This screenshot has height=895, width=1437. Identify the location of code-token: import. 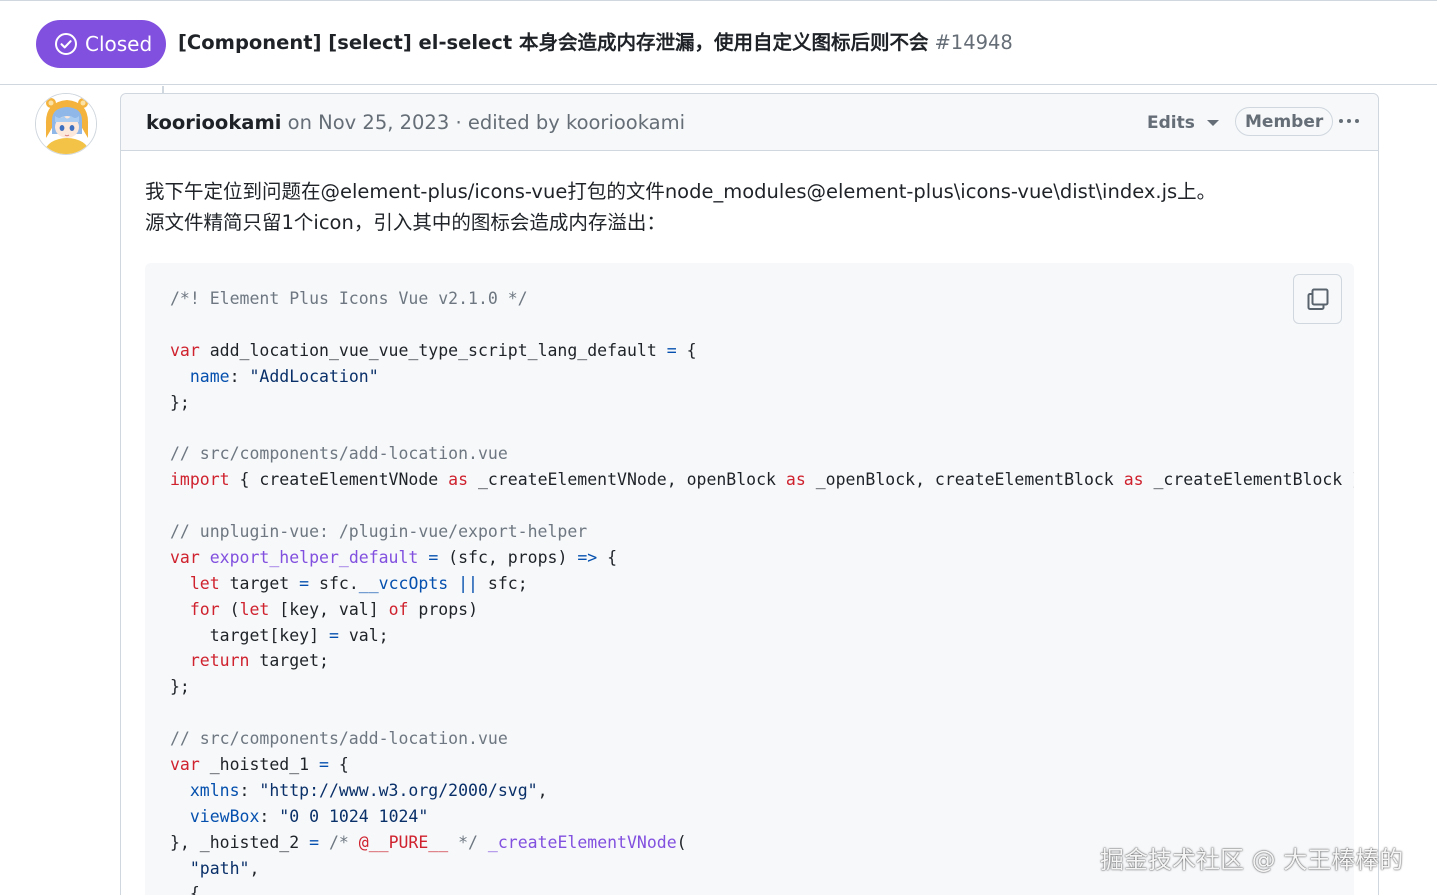
(200, 480).